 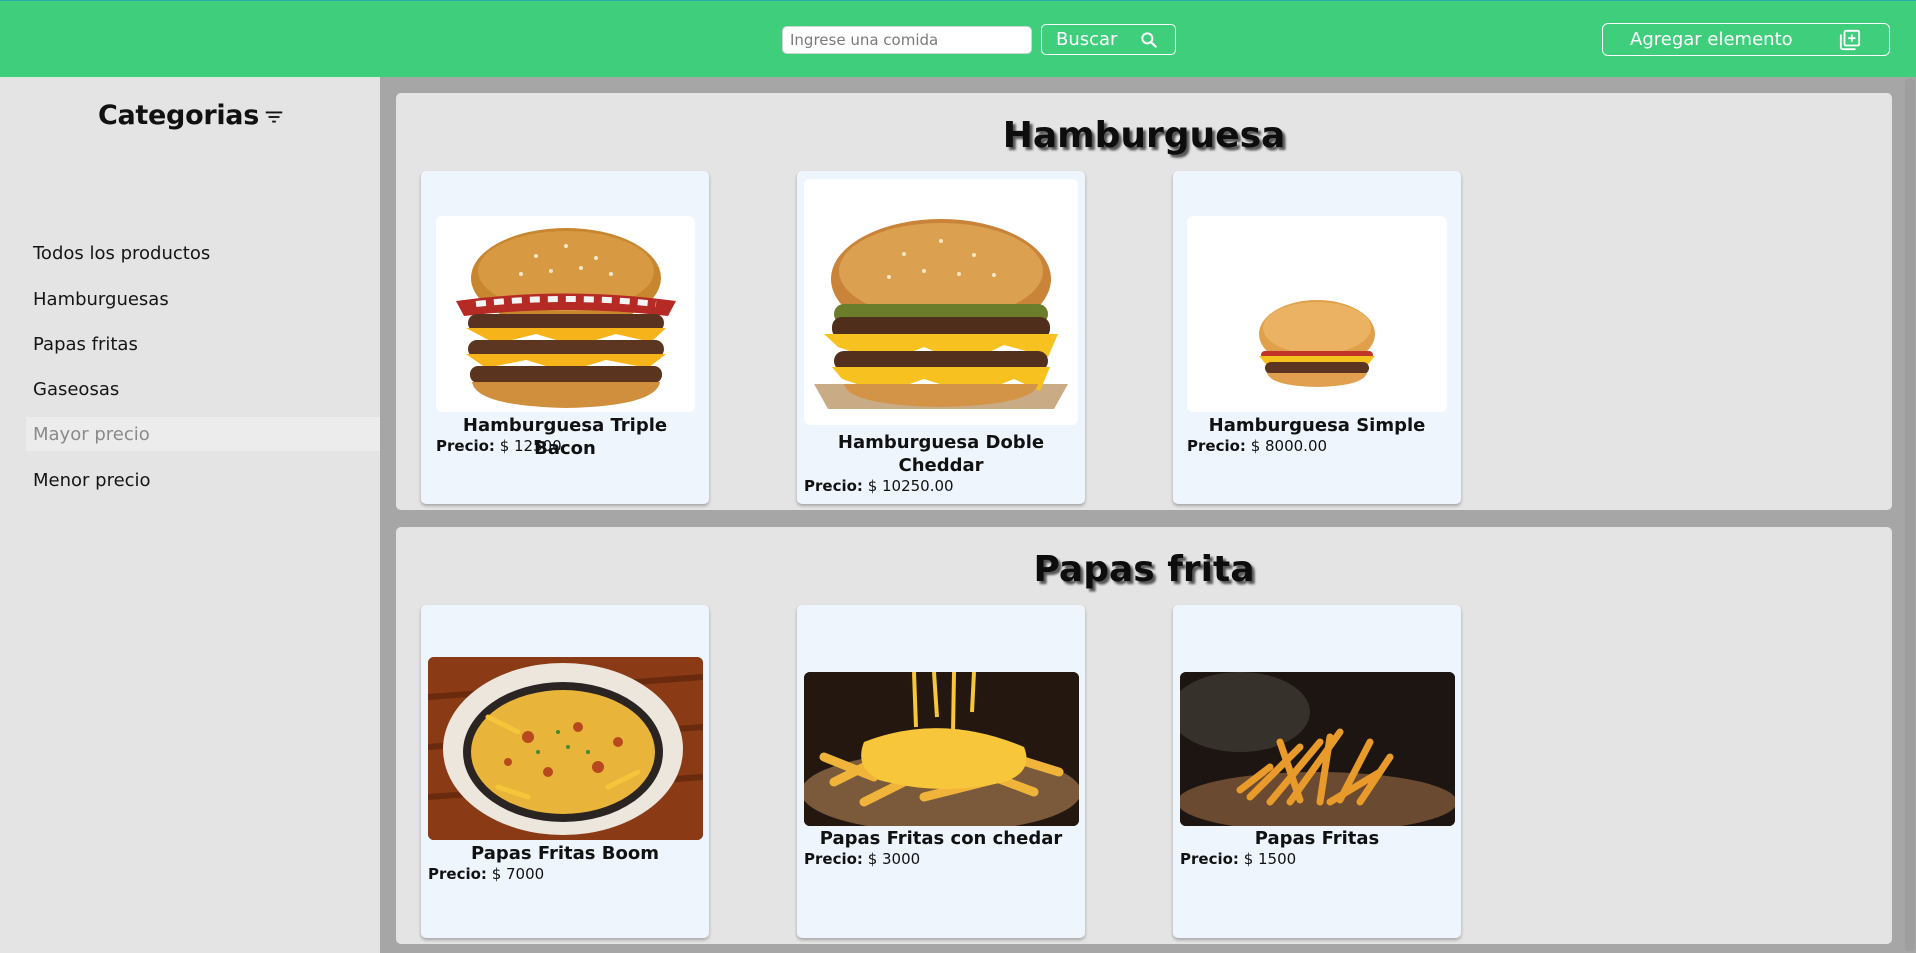 I want to click on scrollbar-thumb, so click(x=1910, y=515).